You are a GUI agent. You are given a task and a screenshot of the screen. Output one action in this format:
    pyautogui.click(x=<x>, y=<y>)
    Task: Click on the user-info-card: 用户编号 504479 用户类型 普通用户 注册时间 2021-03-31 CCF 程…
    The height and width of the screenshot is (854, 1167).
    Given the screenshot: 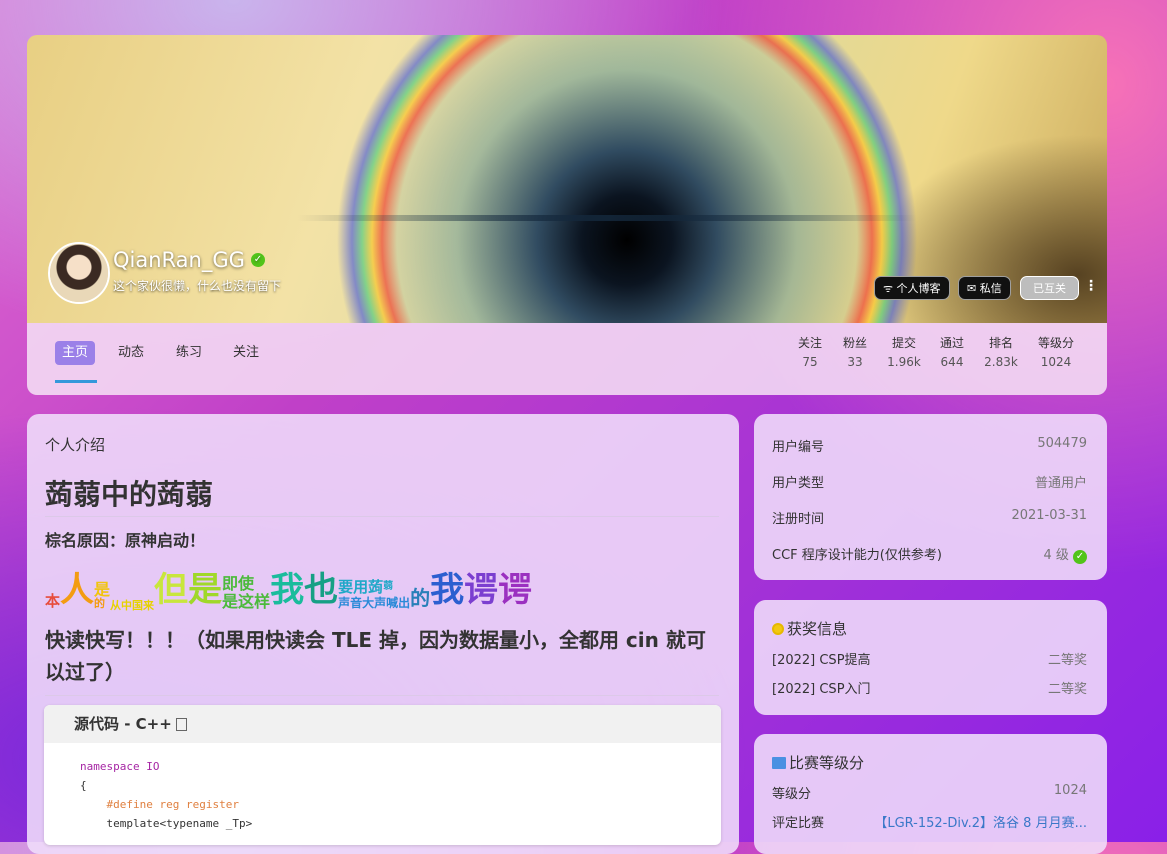 What is the action you would take?
    pyautogui.click(x=930, y=497)
    